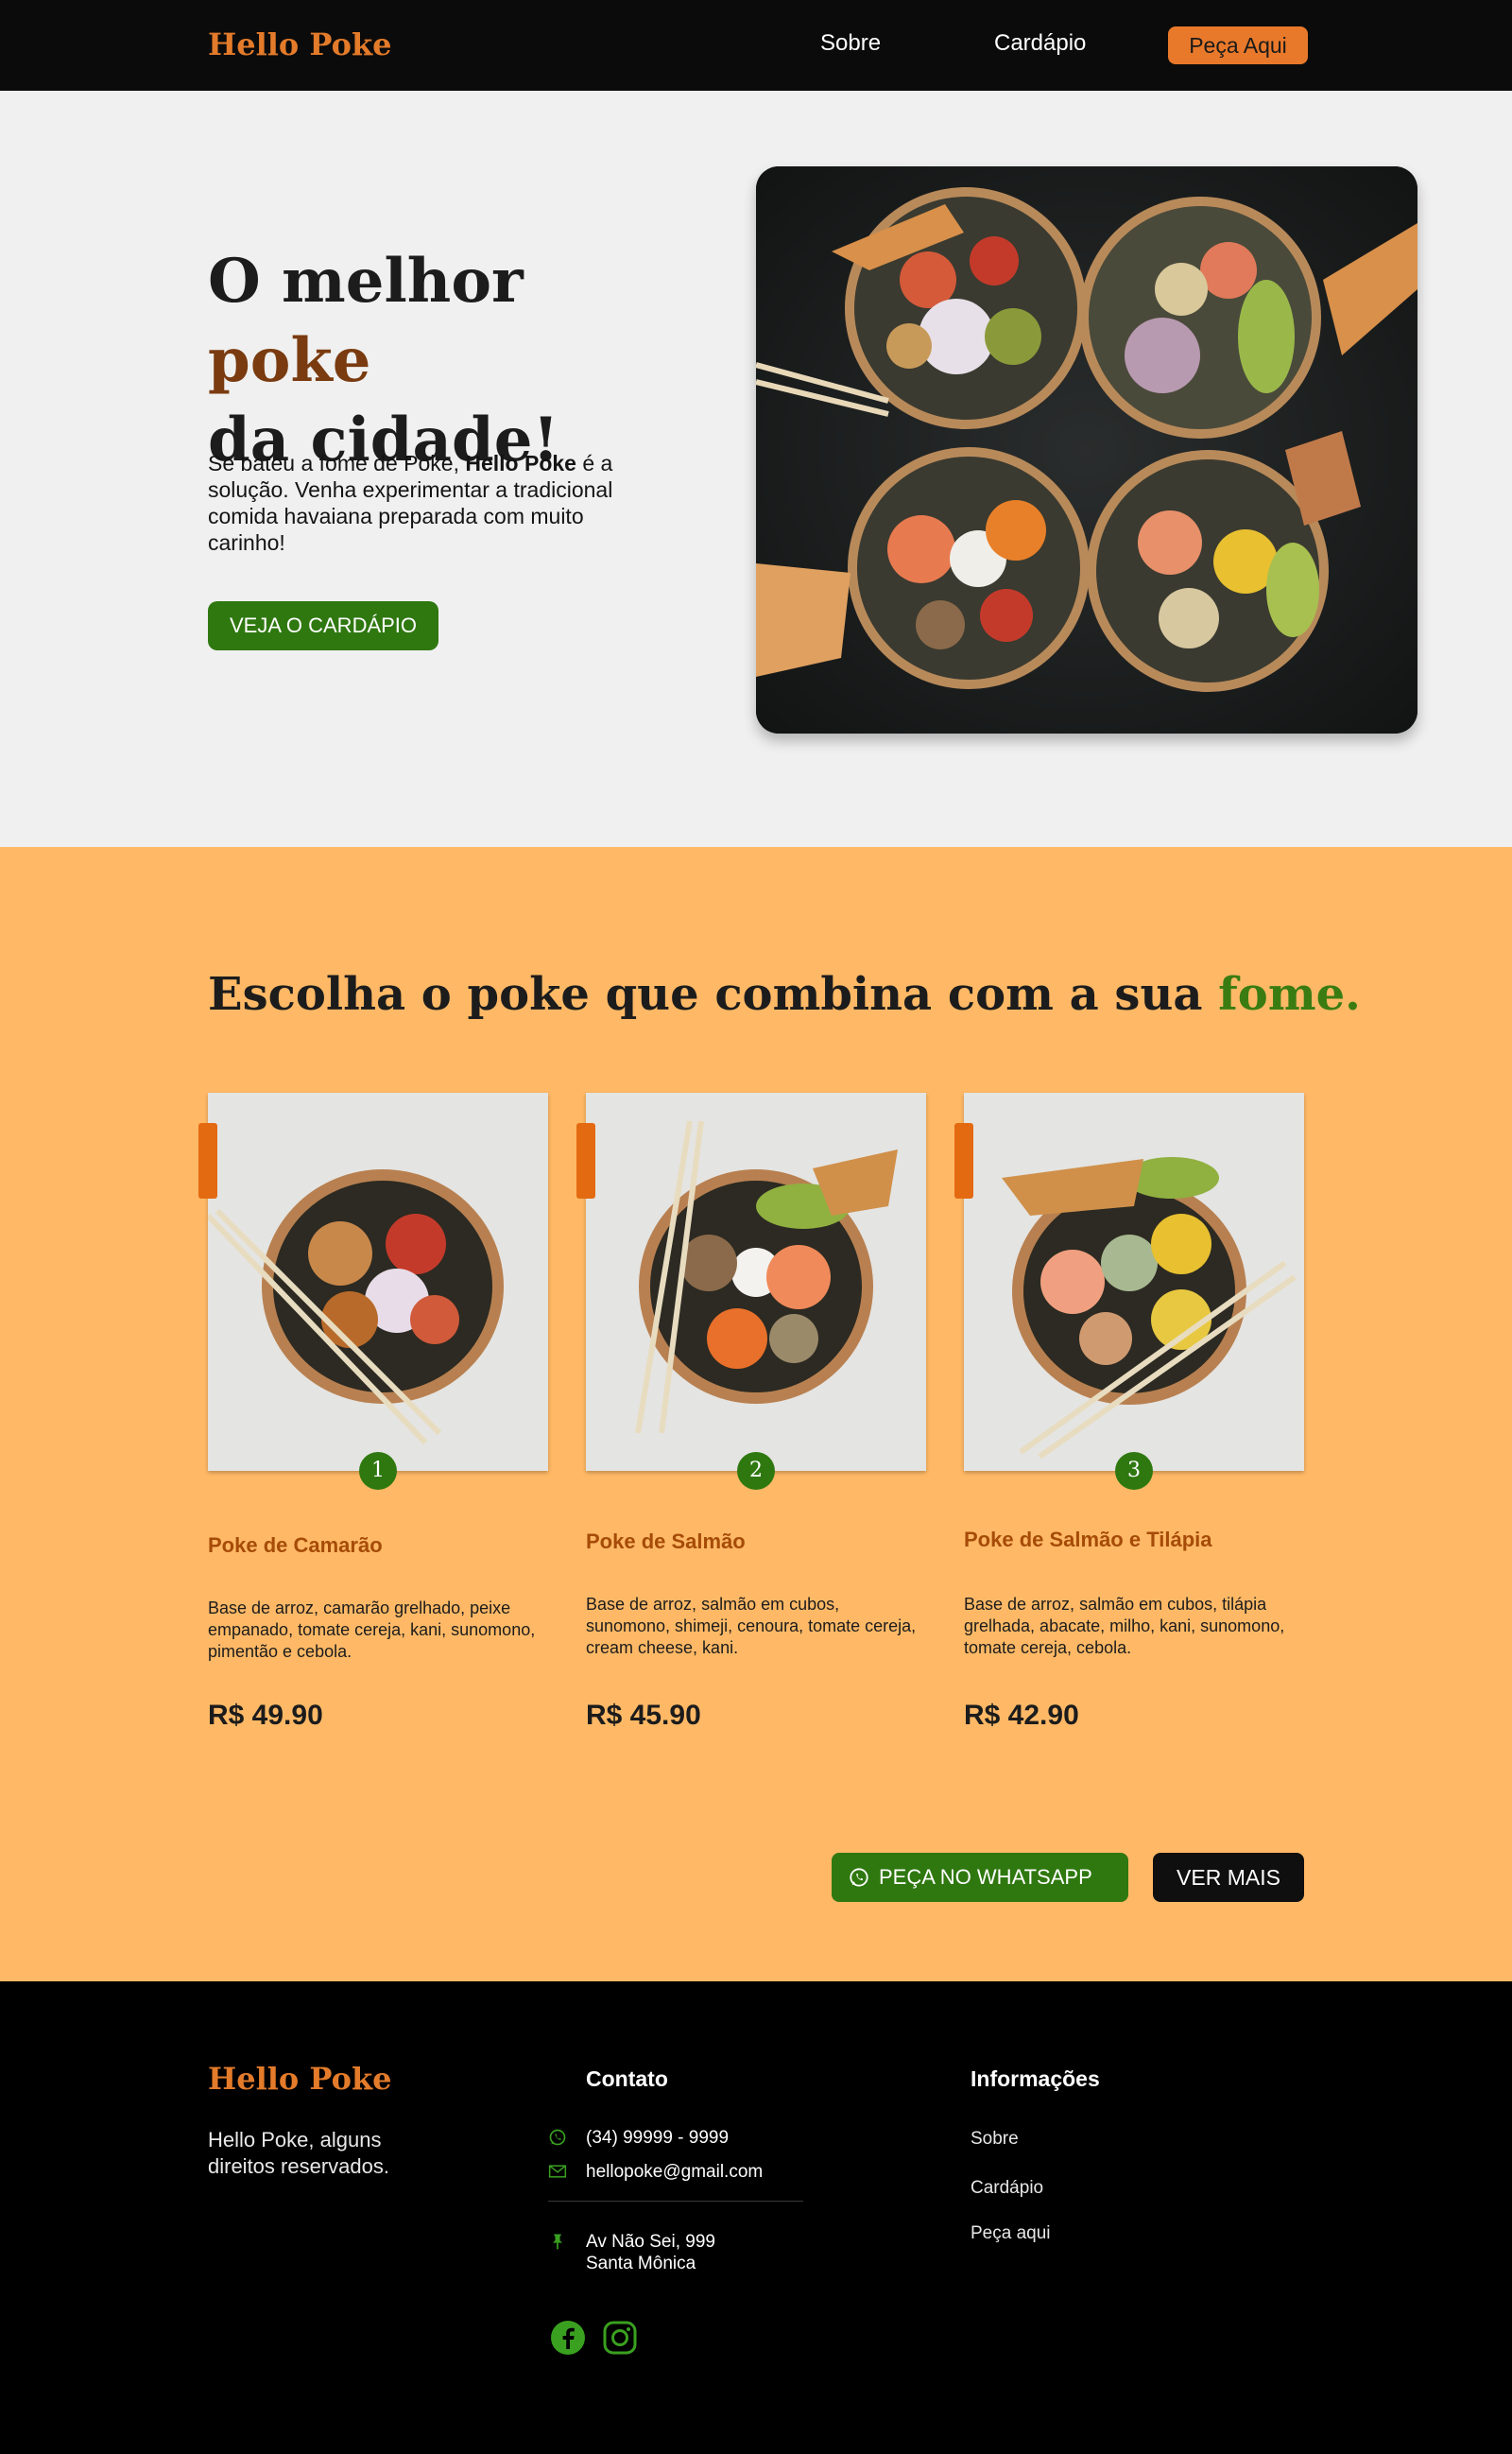  I want to click on pin-icon, so click(557, 2242).